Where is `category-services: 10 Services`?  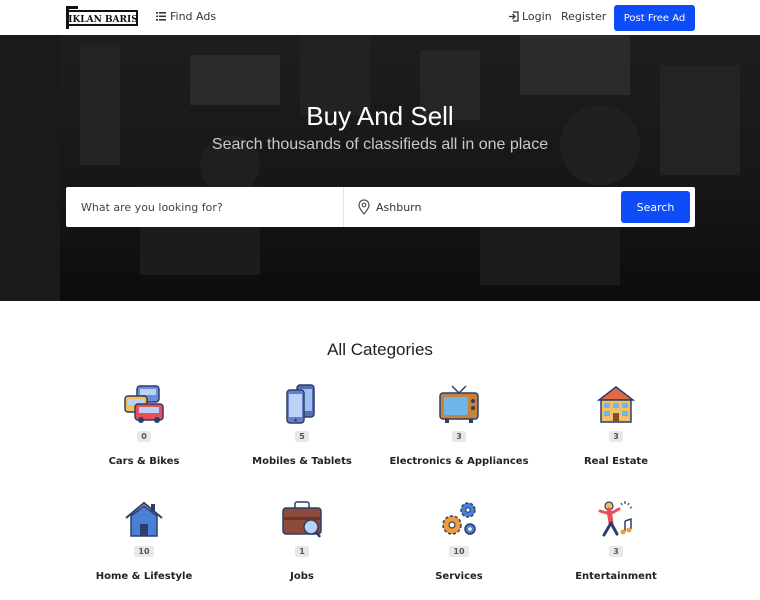 category-services: 10 Services is located at coordinates (459, 540).